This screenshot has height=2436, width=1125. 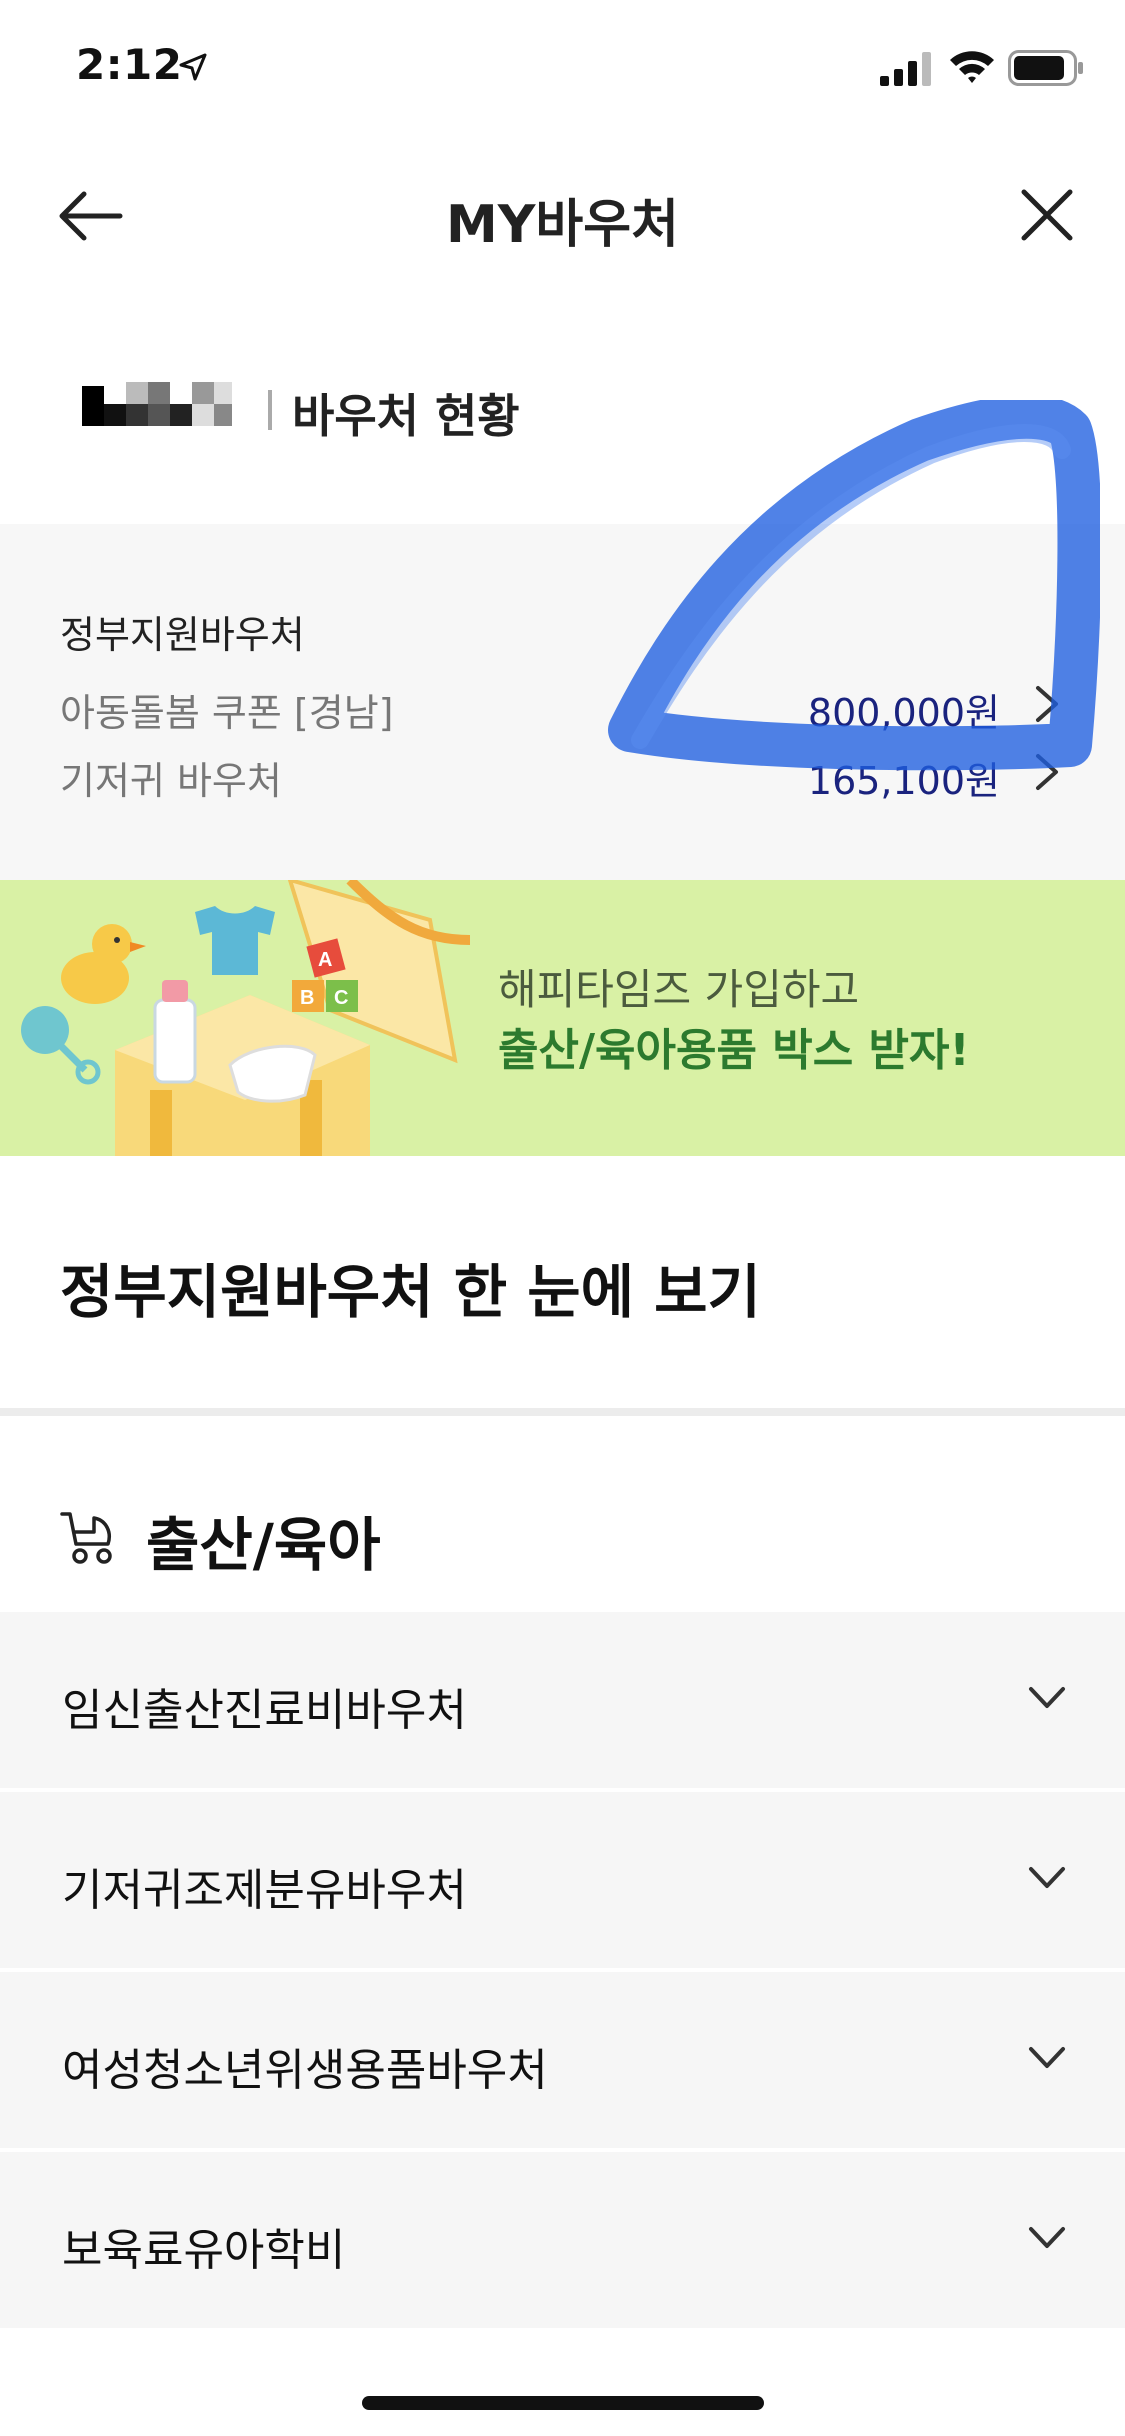 I want to click on block-letter: C, so click(x=341, y=998).